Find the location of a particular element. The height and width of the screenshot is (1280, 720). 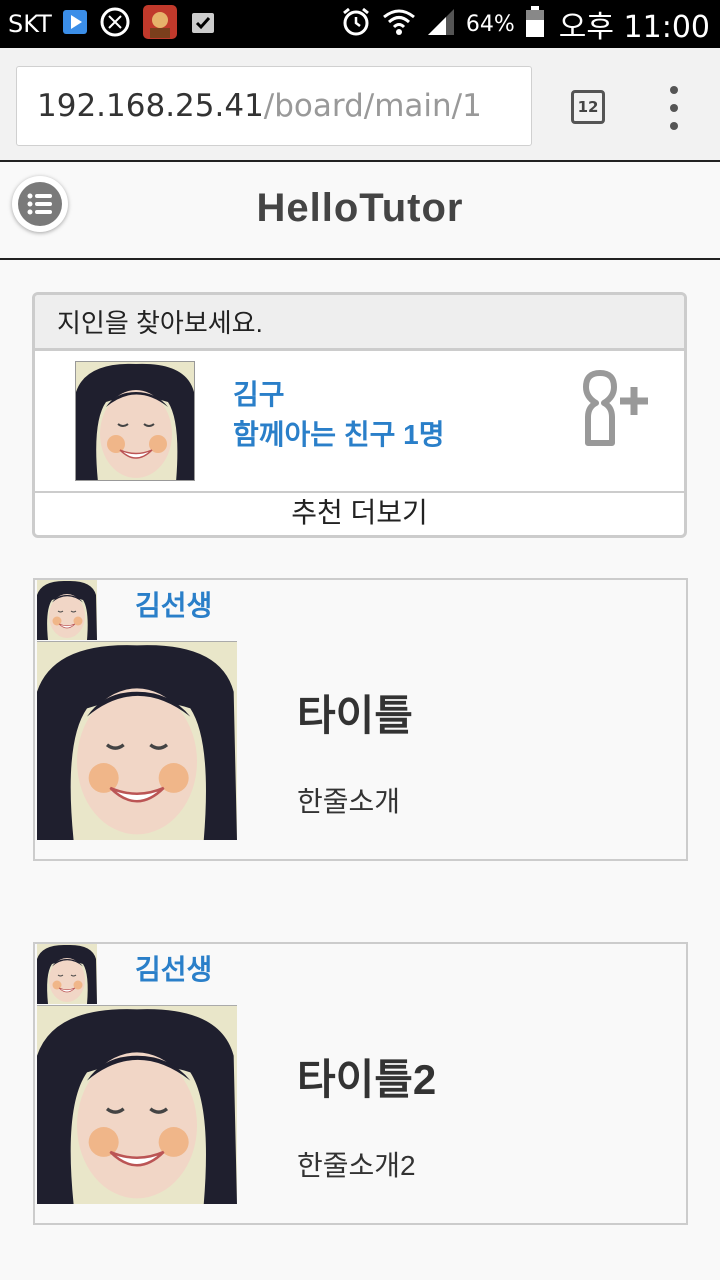

friend-suggestion: 김구 함께아는 친구 1명 is located at coordinates (359, 422).